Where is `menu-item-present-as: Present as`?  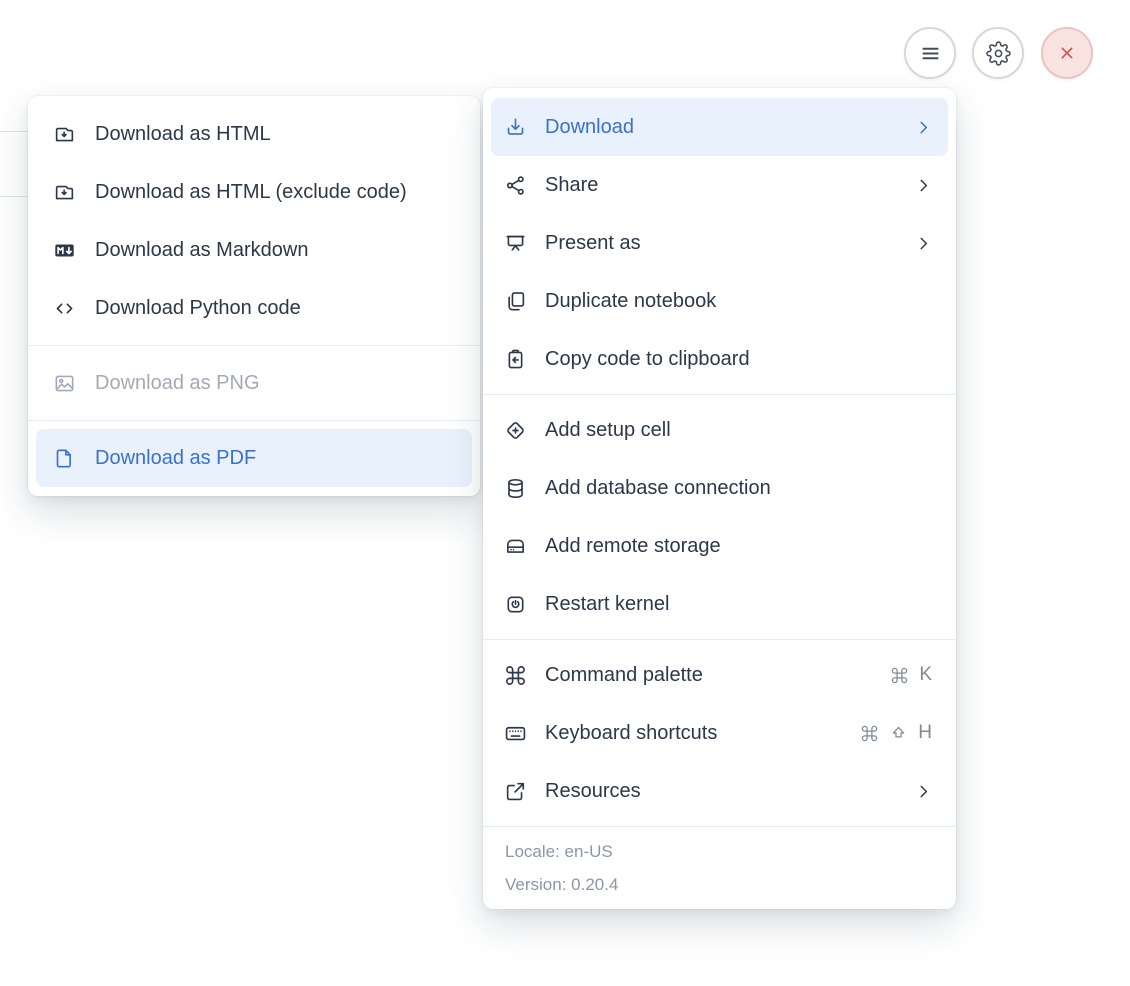 menu-item-present-as: Present as is located at coordinates (719, 243).